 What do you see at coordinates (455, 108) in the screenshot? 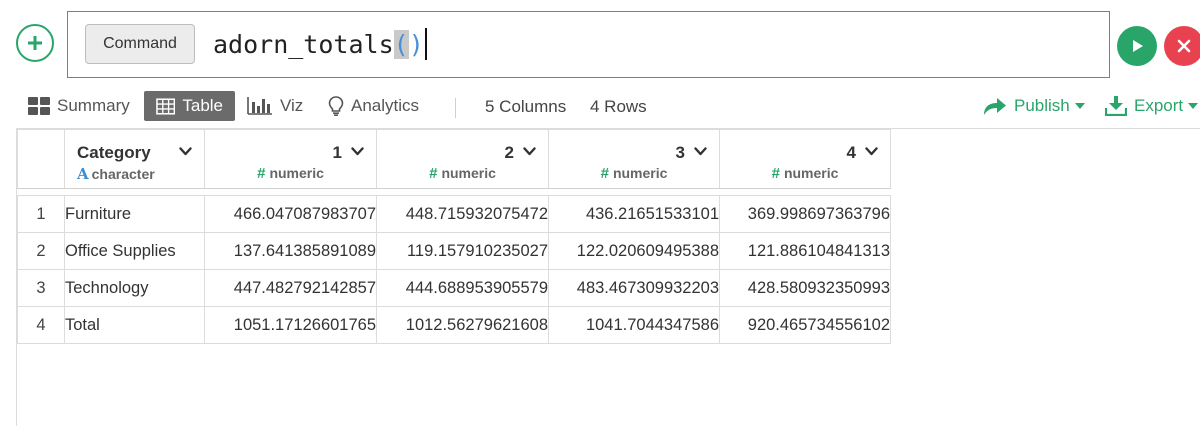
I see `toolbar-divider` at bounding box center [455, 108].